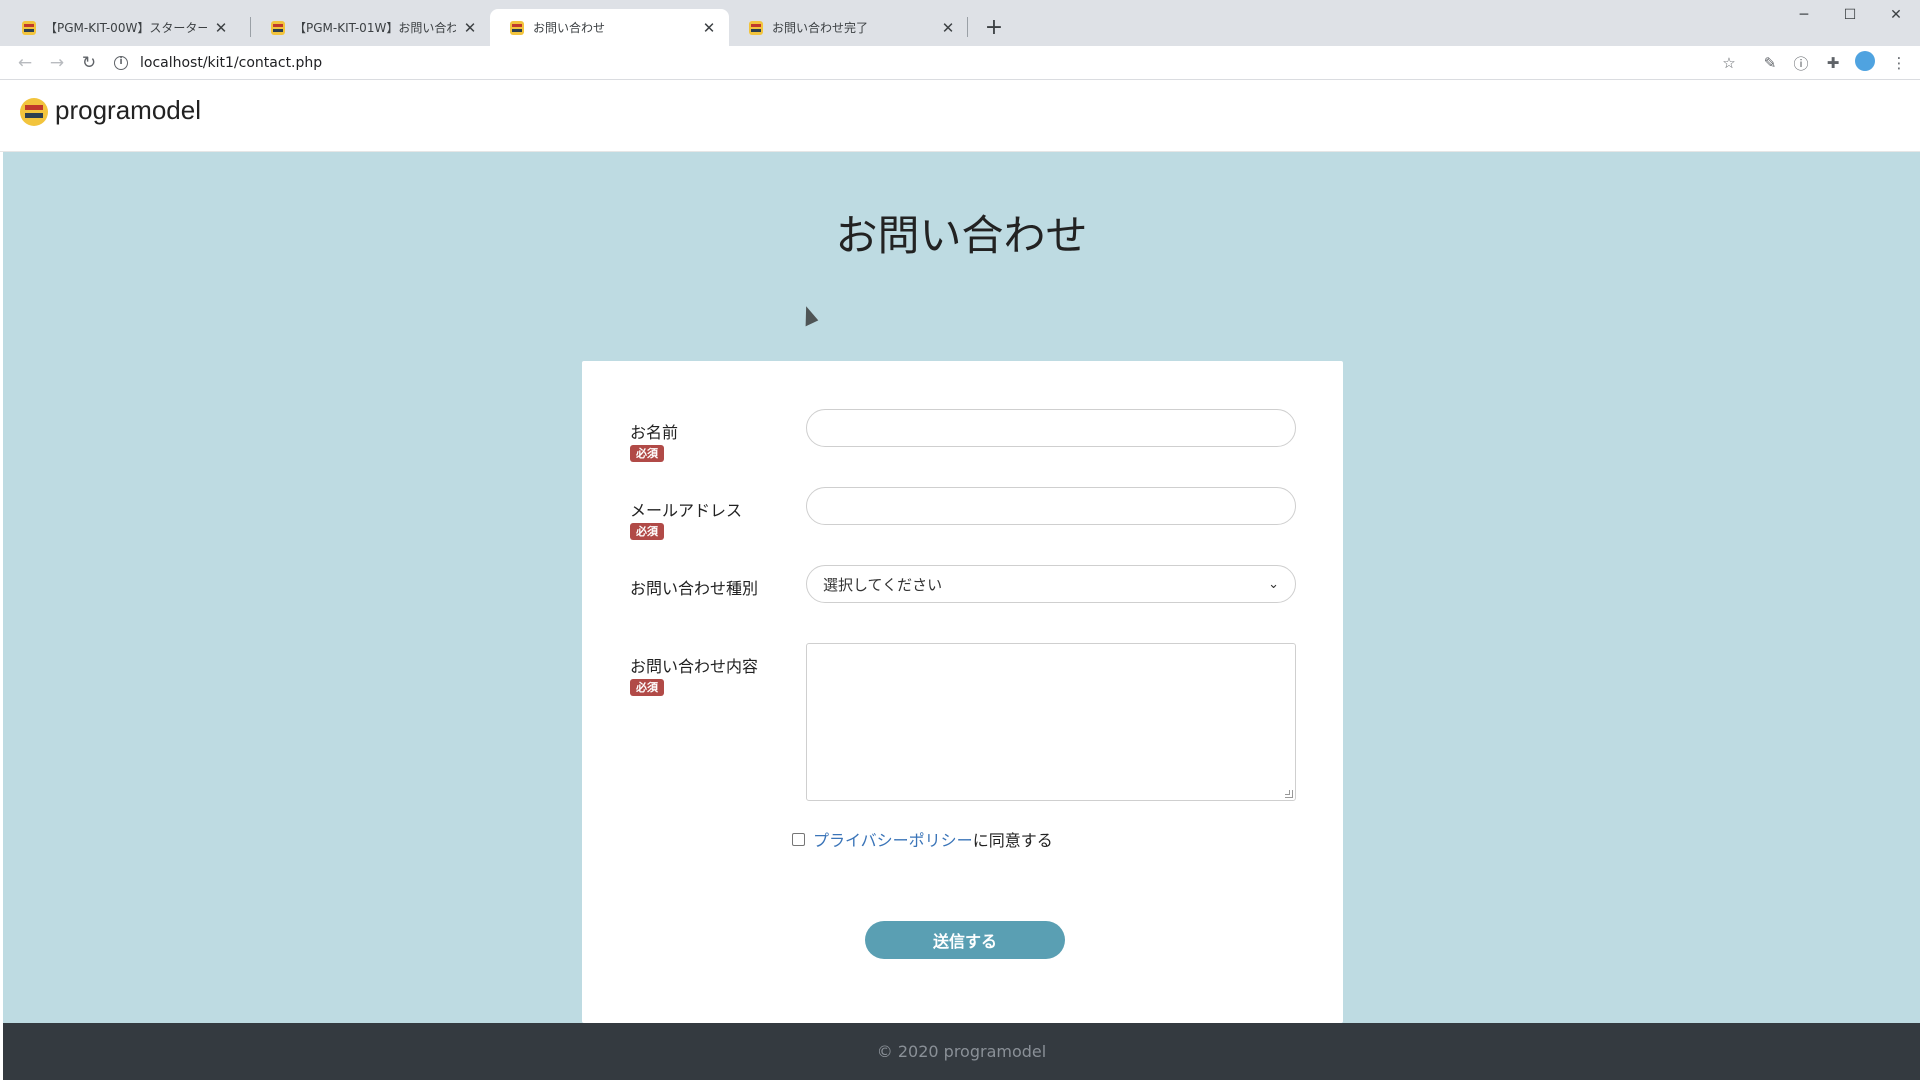 The width and height of the screenshot is (1920, 1080). Describe the element at coordinates (1051, 428) in the screenshot. I see `name-input` at that location.